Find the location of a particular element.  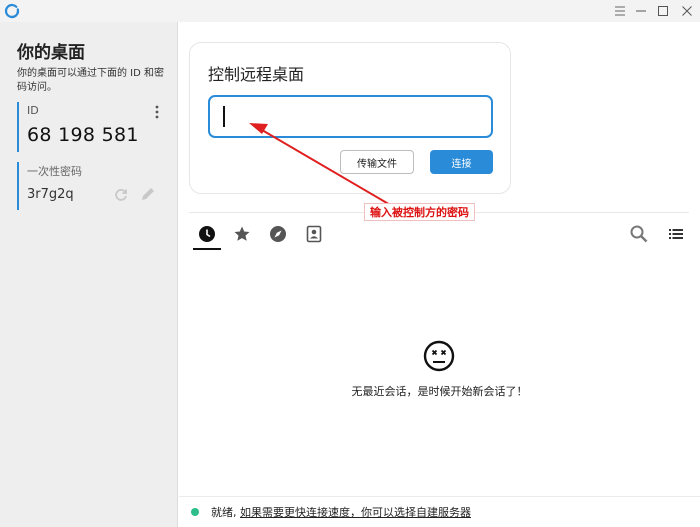

compass-icon is located at coordinates (278, 234).